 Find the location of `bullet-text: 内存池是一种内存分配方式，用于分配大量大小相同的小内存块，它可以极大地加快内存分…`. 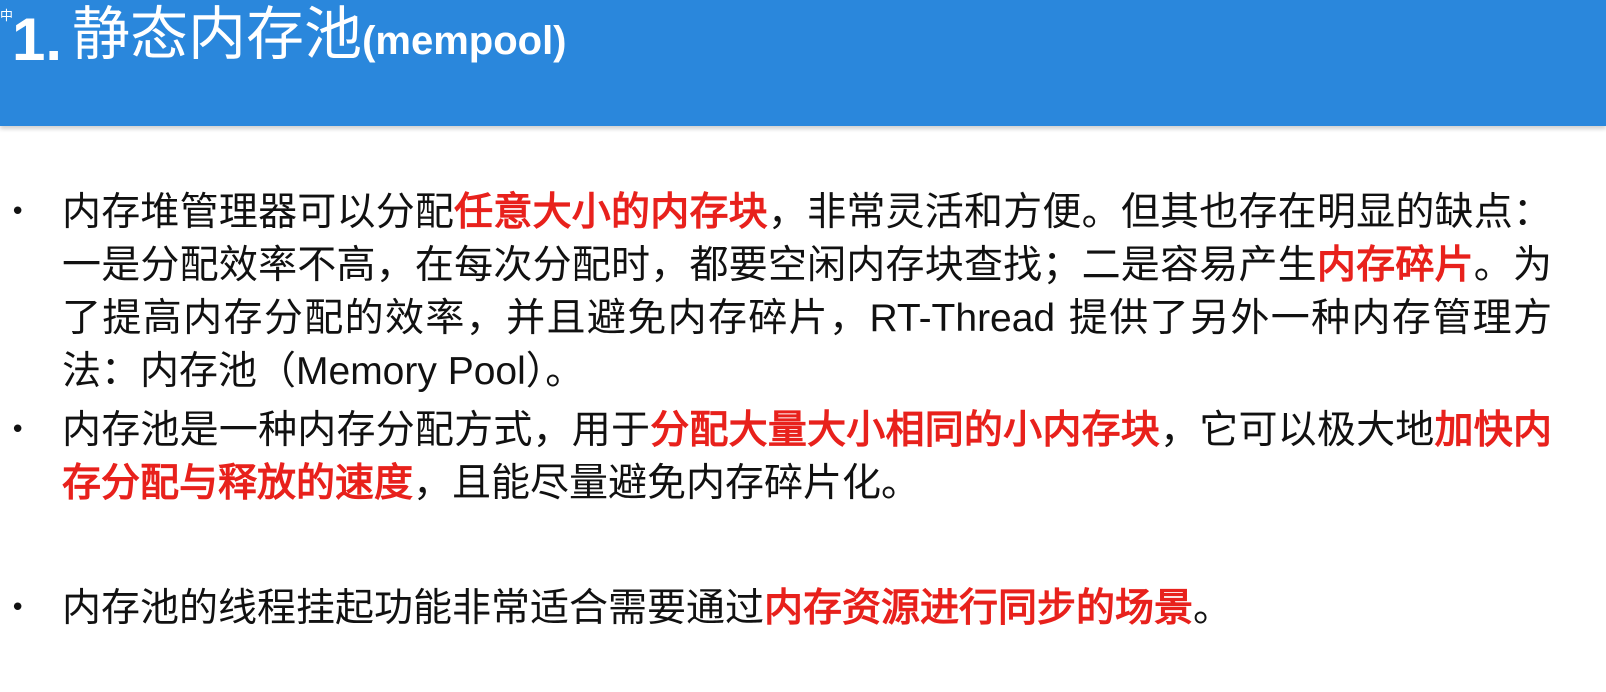

bullet-text: 内存池是一种内存分配方式，用于分配大量大小相同的小内存块，它可以极大地加快内存分… is located at coordinates (807, 457).